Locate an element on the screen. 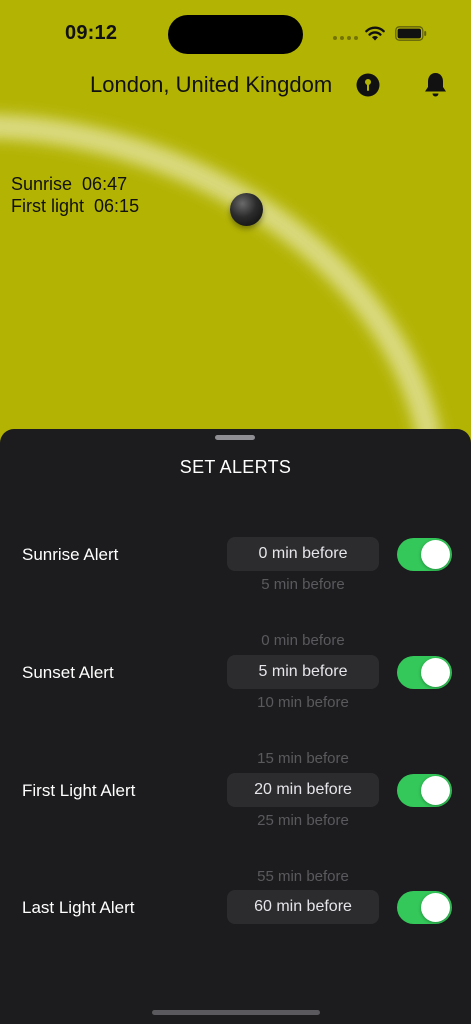 Image resolution: width=471 pixels, height=1024 pixels. alert-label: Sunset Alert is located at coordinates (68, 672).